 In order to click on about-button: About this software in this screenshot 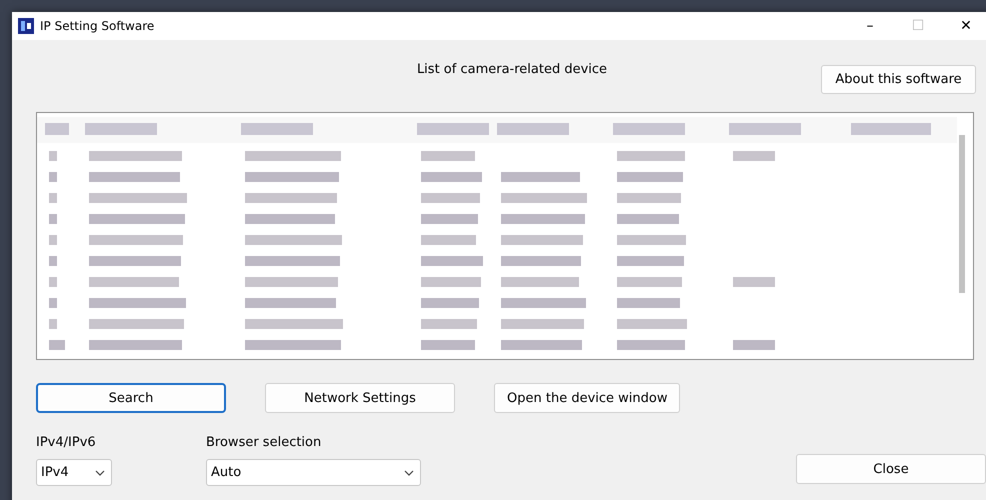, I will do `click(898, 79)`.